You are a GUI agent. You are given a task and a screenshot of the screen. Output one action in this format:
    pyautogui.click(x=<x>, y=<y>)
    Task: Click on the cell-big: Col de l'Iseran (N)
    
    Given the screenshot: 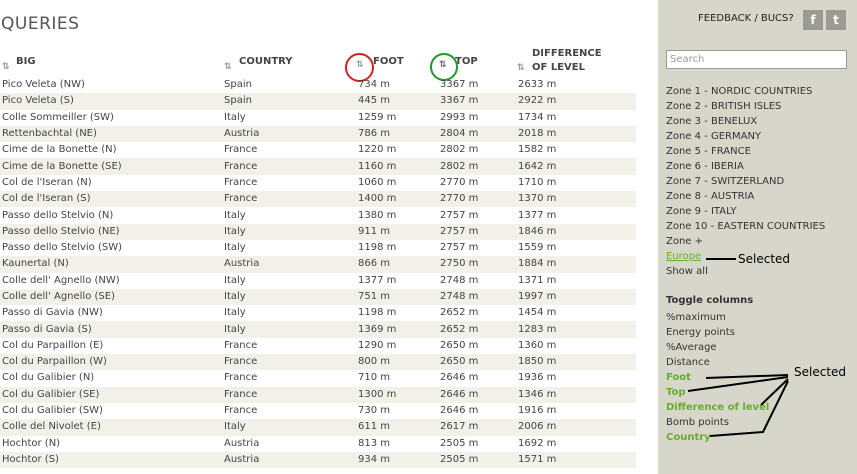 What is the action you would take?
    pyautogui.click(x=47, y=182)
    